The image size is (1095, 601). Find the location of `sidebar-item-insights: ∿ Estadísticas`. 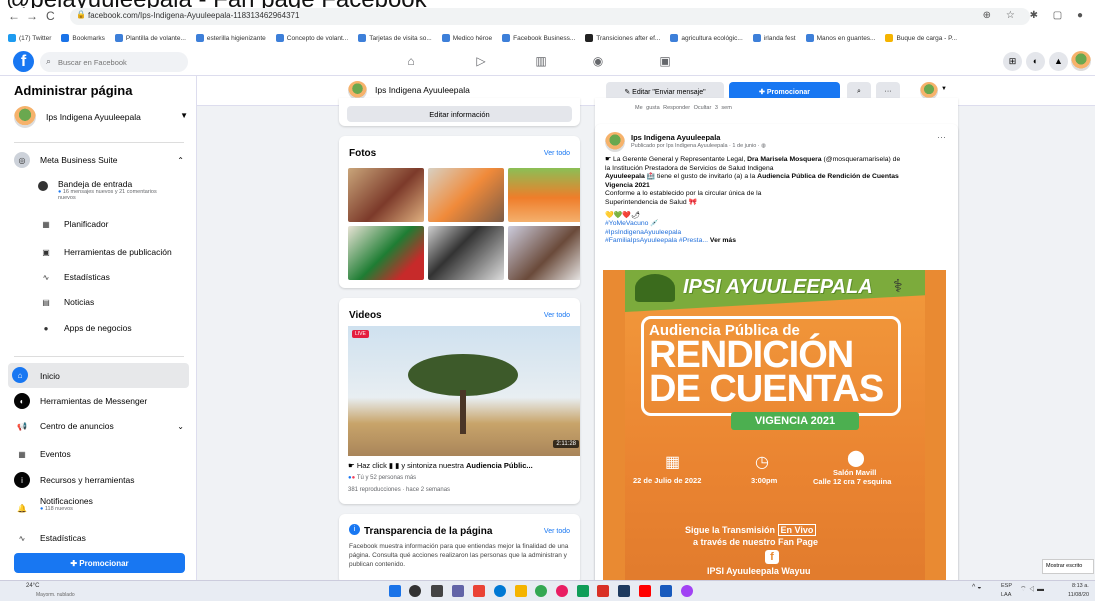

sidebar-item-insights: ∿ Estadísticas is located at coordinates (74, 277).